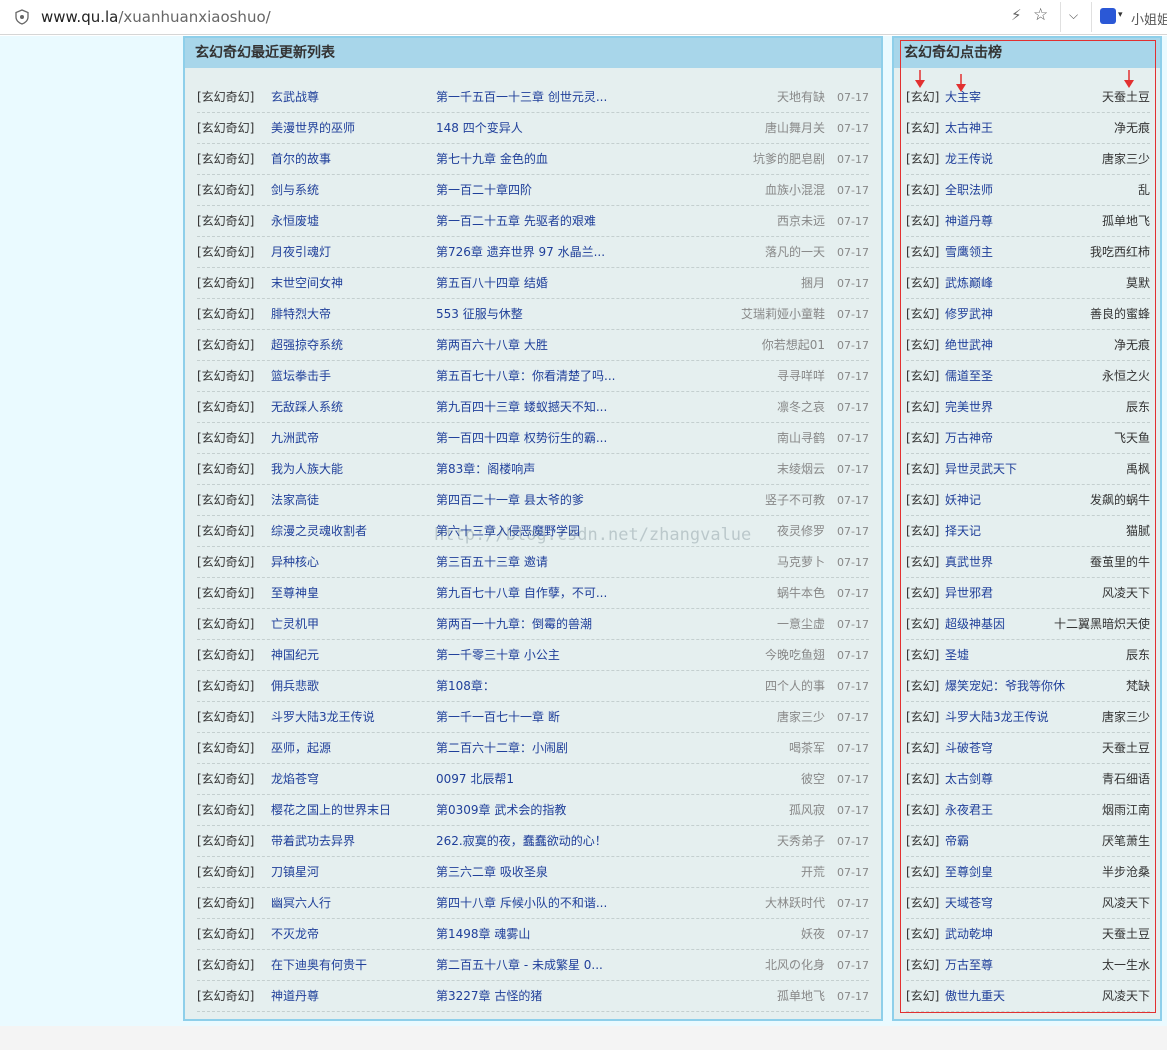  I want to click on author-link: 凛冬之哀, so click(770, 407).